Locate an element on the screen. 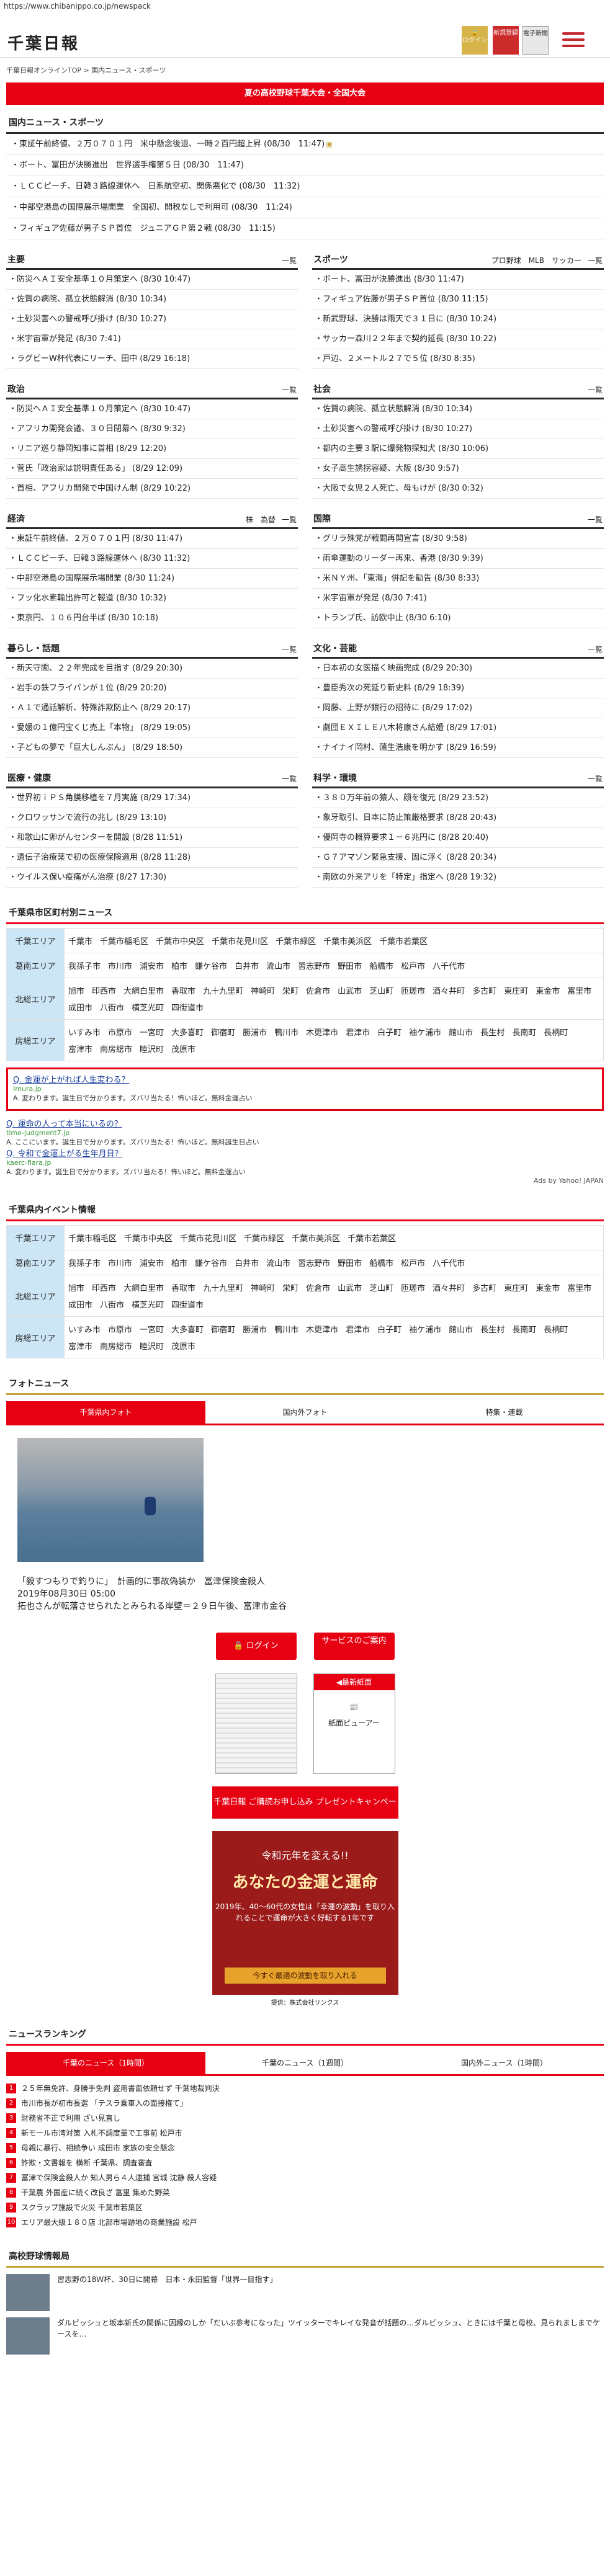 Image resolution: width=610 pixels, height=2576 pixels. tab-local-photo: 千葉県内フォト is located at coordinates (105, 1413).